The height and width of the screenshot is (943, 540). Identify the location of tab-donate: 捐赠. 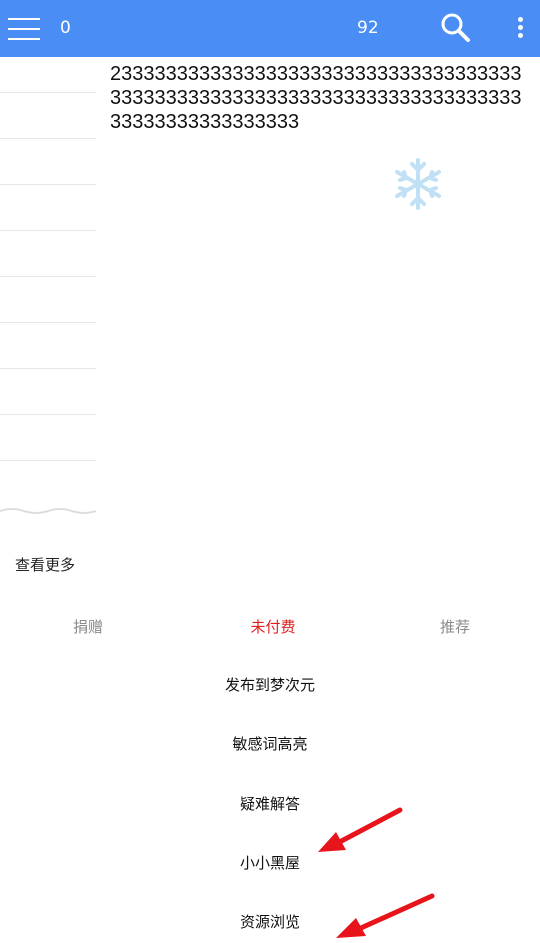
(88, 626).